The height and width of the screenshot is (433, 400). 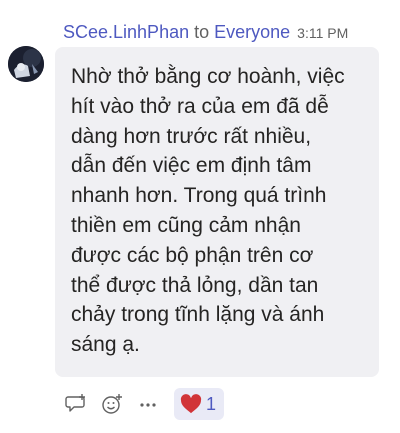 I want to click on avatar, so click(x=26, y=64).